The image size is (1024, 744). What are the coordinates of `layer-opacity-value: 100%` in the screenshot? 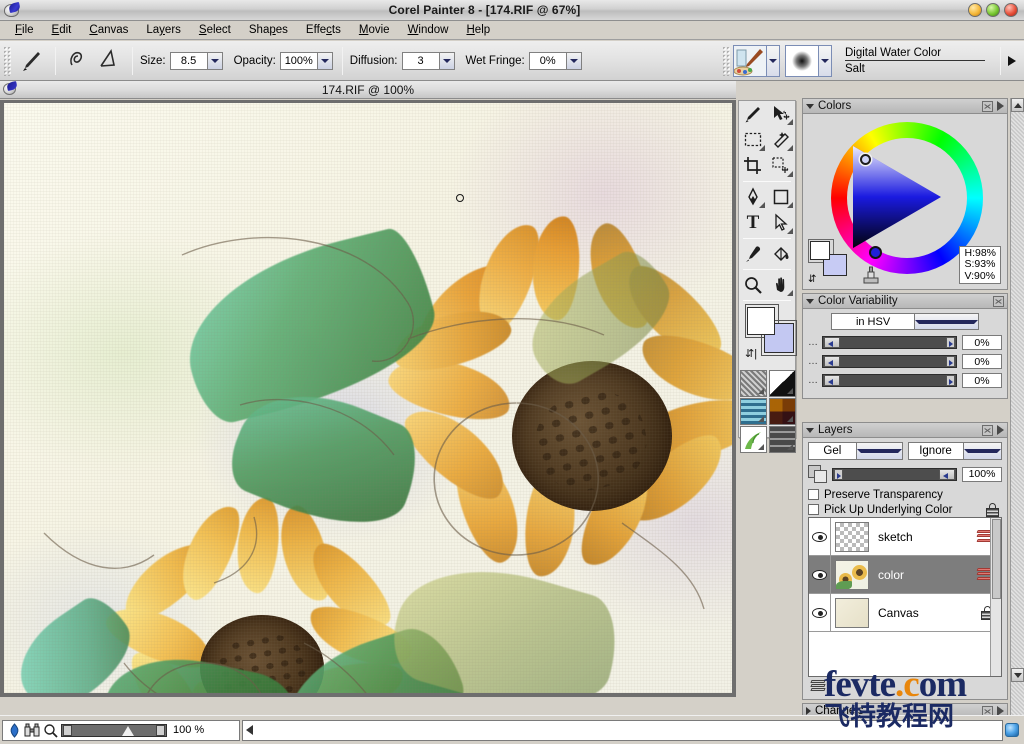 It's located at (982, 474).